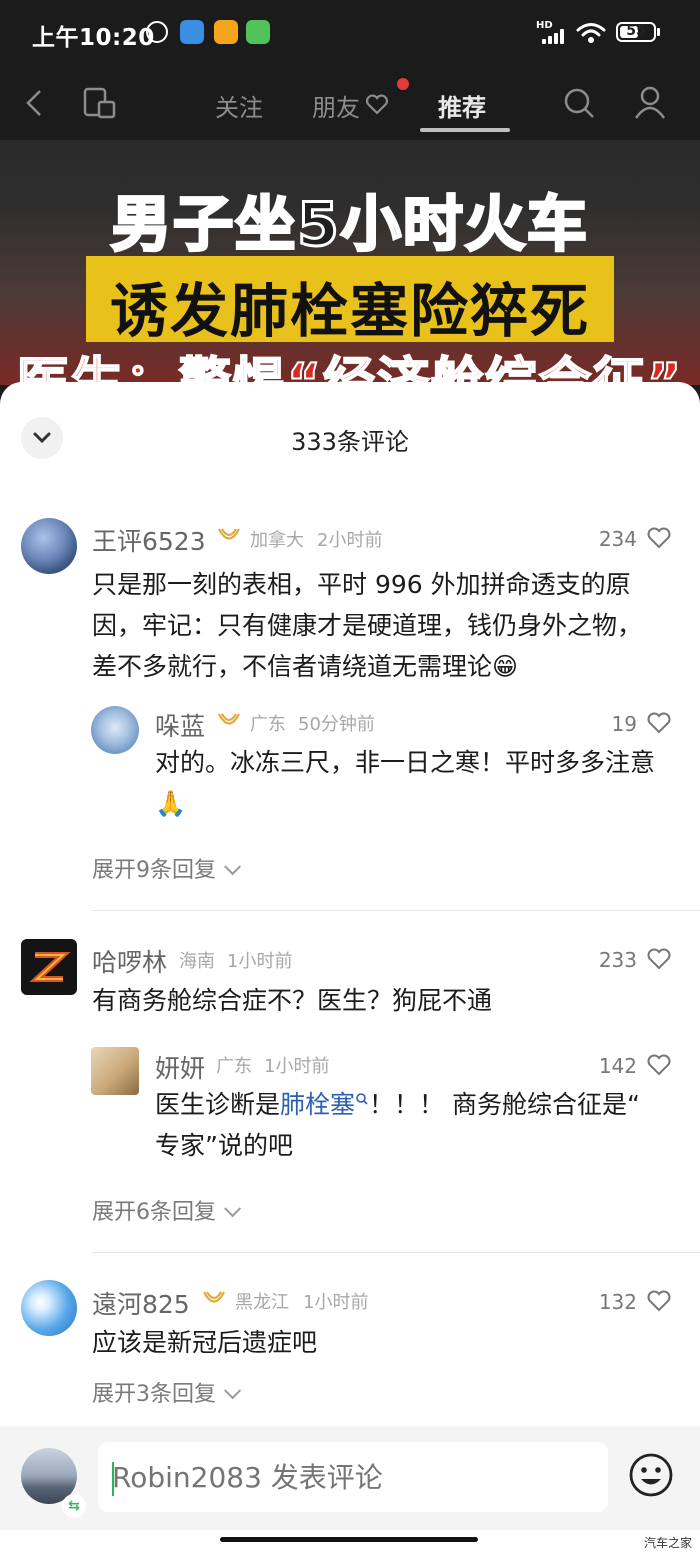 Image resolution: width=700 pixels, height=1555 pixels. I want to click on comment-text: 应该是新冠后遗症吧, so click(392, 1342).